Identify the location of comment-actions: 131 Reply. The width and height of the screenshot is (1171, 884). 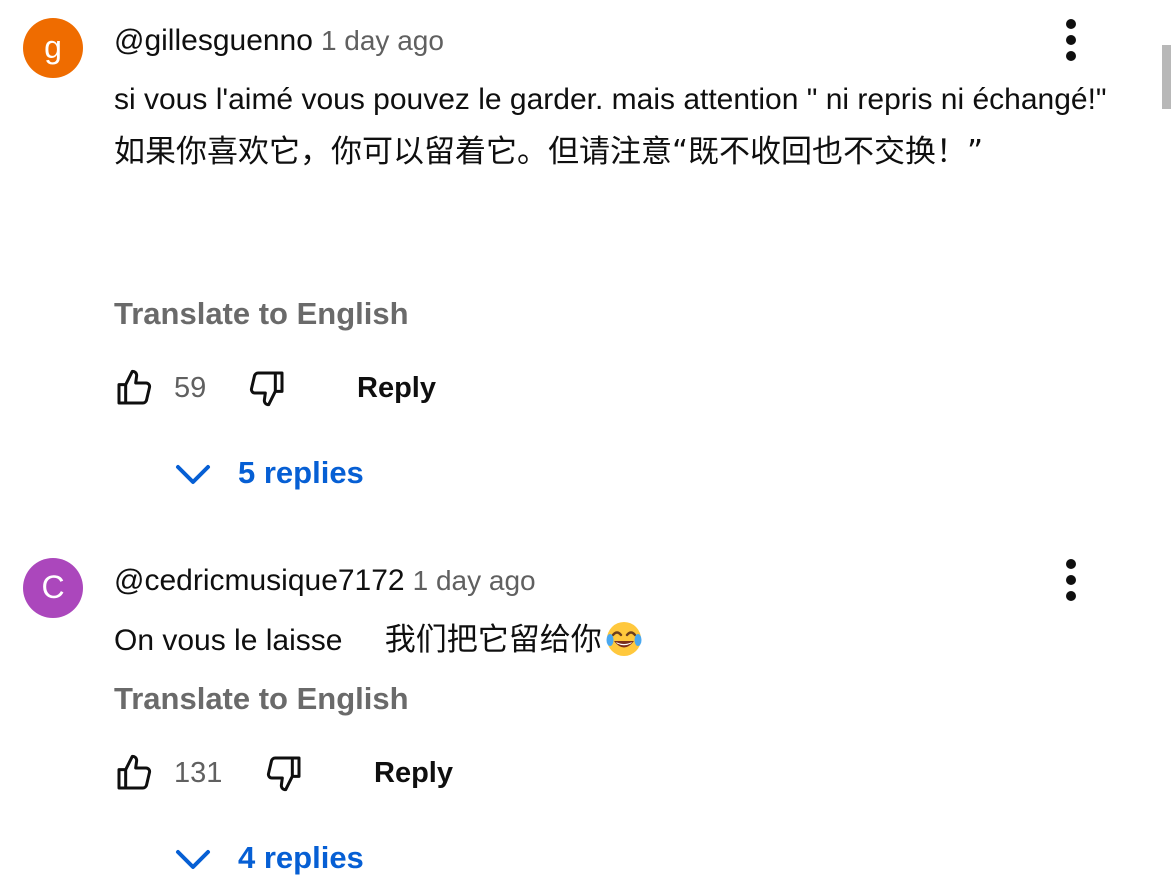
(414, 776).